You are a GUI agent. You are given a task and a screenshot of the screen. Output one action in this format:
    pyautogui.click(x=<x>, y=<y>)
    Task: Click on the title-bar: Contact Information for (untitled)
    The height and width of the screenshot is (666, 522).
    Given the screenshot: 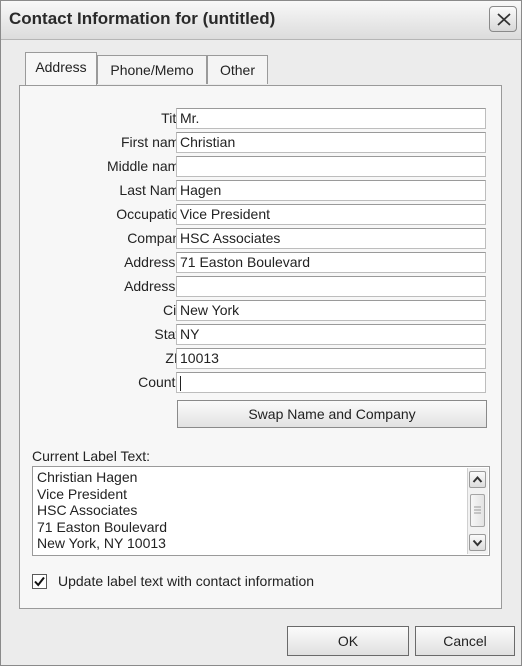 What is the action you would take?
    pyautogui.click(x=261, y=20)
    